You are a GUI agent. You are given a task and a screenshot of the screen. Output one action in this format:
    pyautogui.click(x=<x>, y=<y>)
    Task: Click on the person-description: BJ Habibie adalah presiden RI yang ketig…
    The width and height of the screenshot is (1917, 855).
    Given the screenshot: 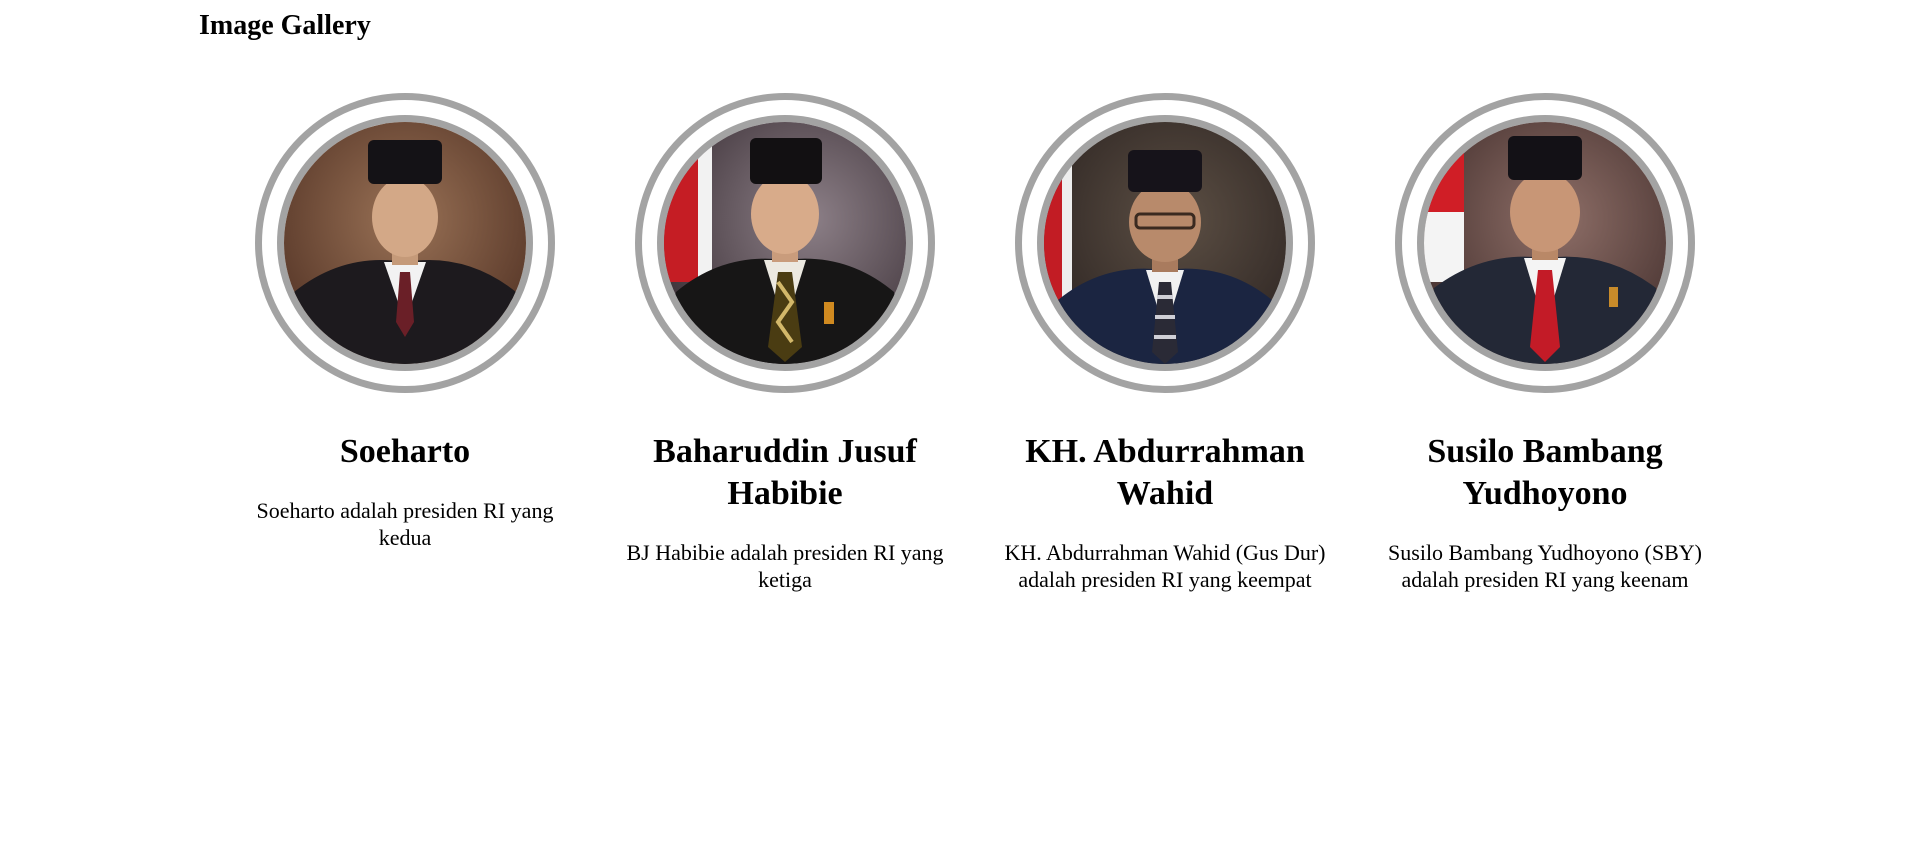 What is the action you would take?
    pyautogui.click(x=785, y=566)
    